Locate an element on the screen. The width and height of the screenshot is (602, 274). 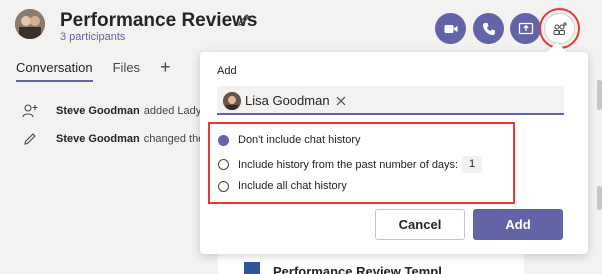
video-call-button is located at coordinates (450, 28).